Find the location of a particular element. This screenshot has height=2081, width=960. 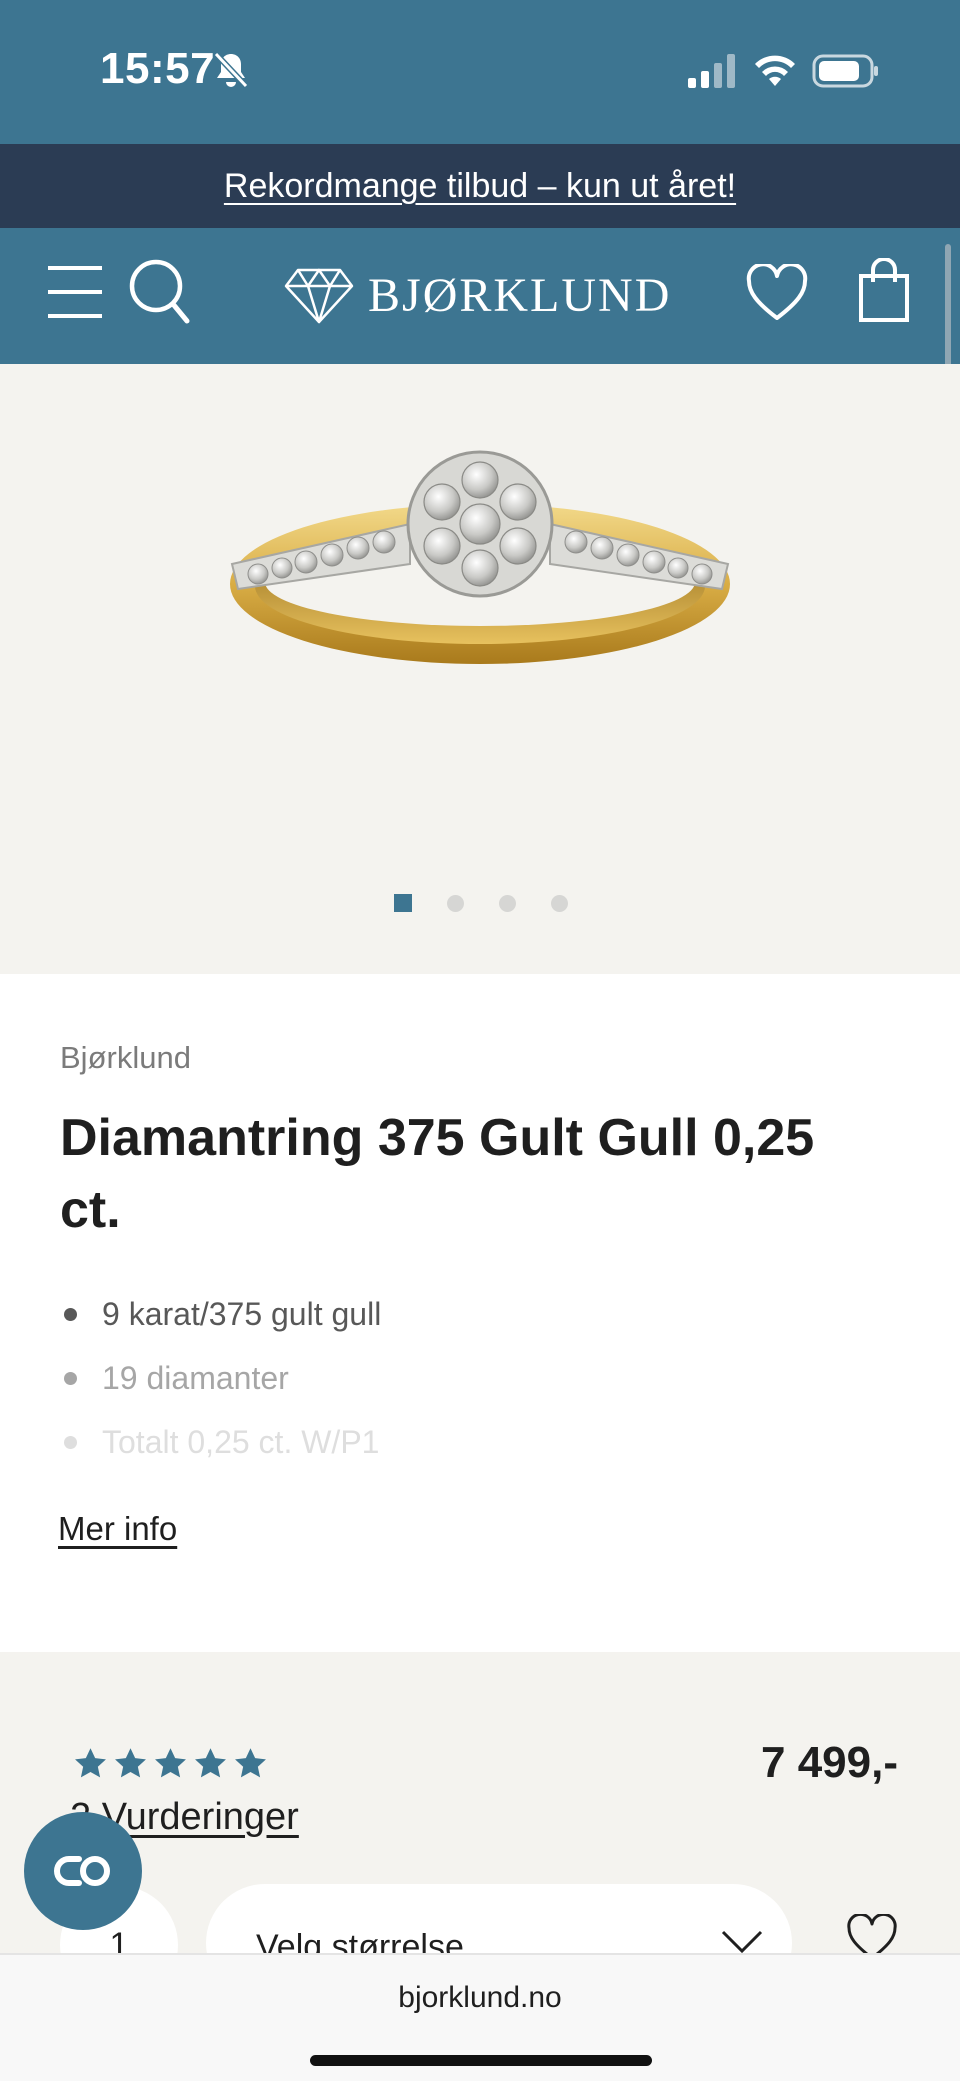

logo-text: BJØRKLUND is located at coordinates (520, 295).